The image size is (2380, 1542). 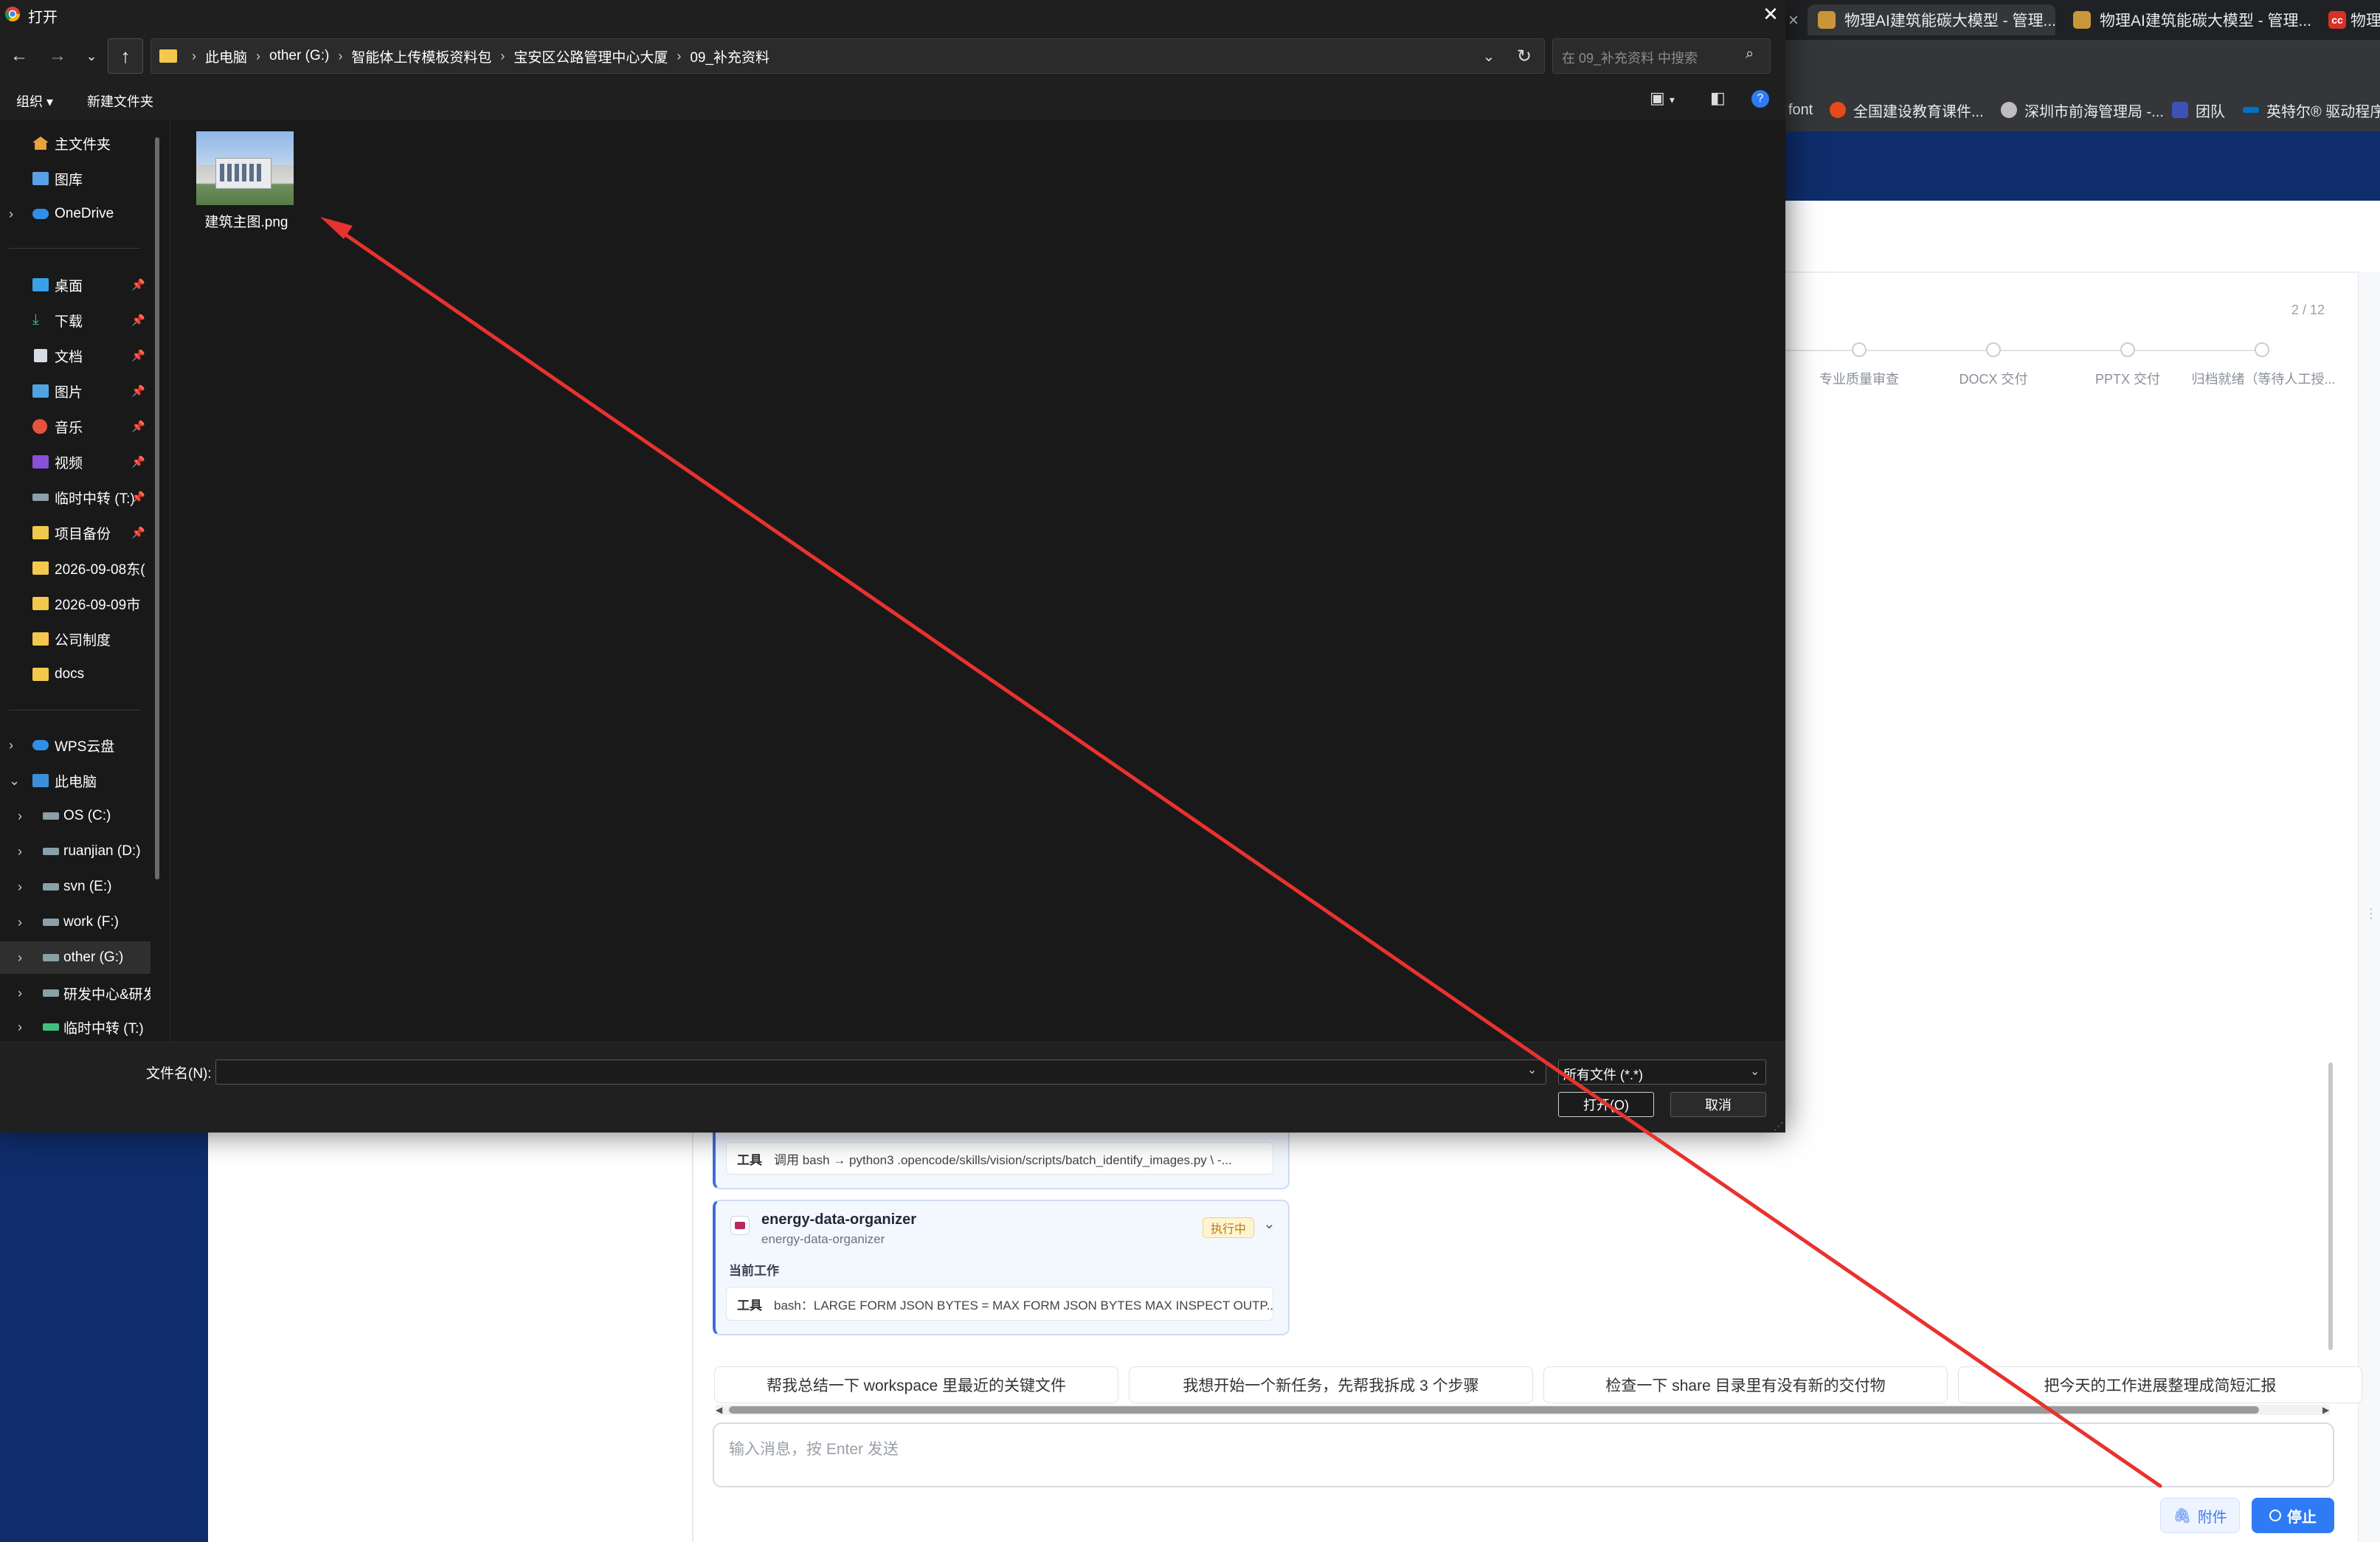 What do you see at coordinates (75, 852) in the screenshot?
I see `nav-item-drive: › ruanjian (D:)` at bounding box center [75, 852].